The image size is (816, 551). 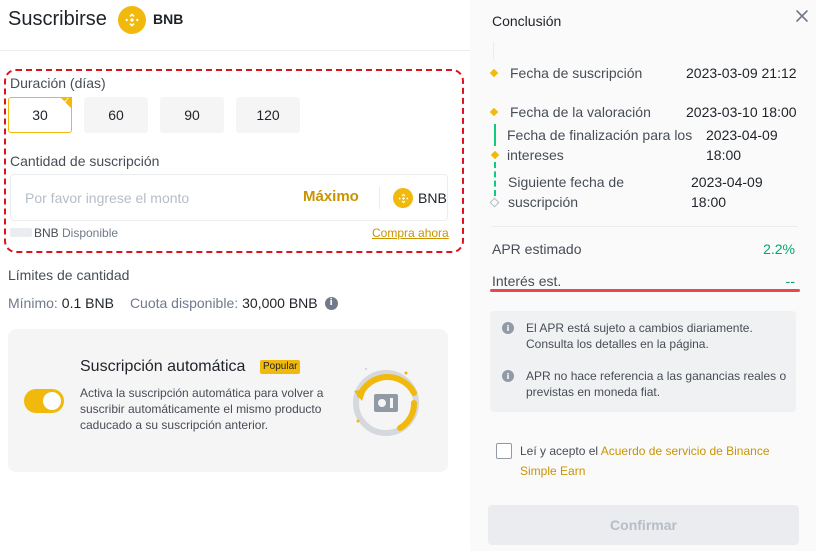 I want to click on amount-label: Cantidad de suscripción, so click(x=85, y=161).